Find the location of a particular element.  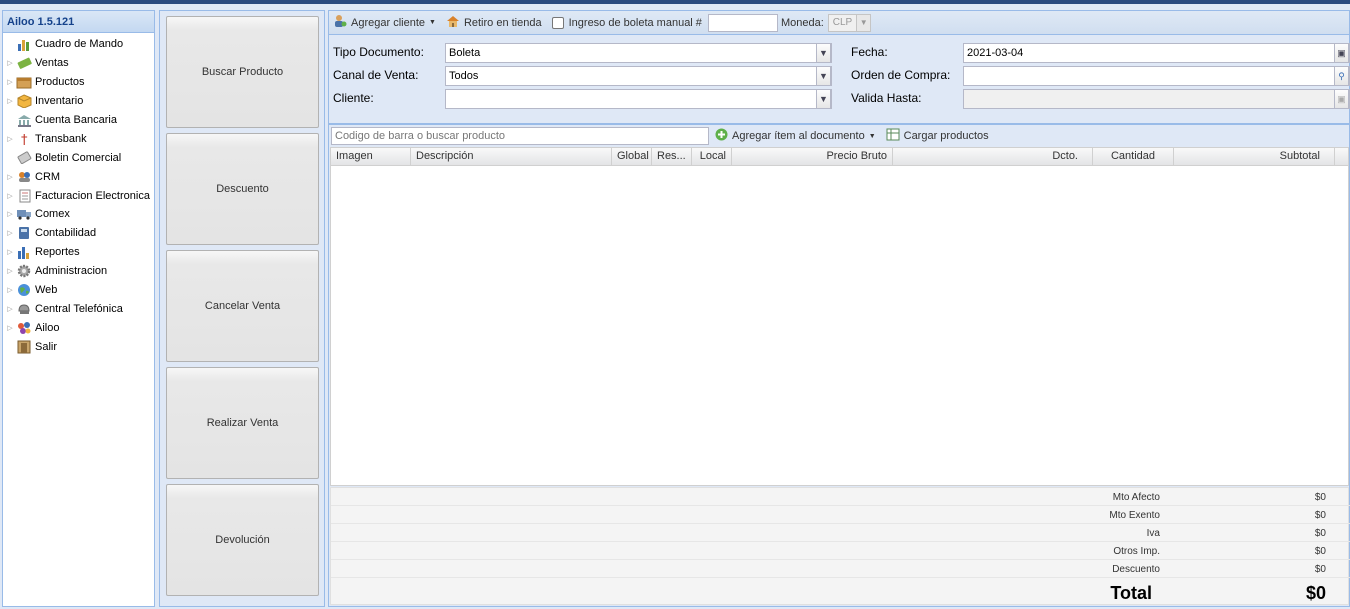

col-header-description: Descripción is located at coordinates (511, 157).